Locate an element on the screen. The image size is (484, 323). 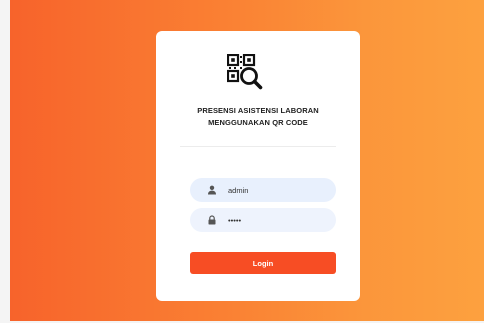
divider is located at coordinates (258, 146).